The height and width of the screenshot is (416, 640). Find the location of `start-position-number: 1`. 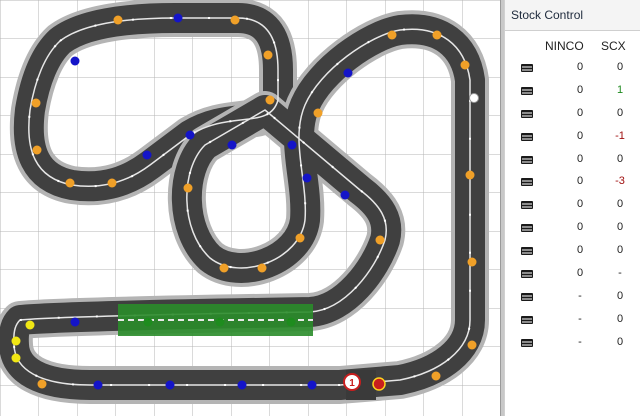

start-position-number: 1 is located at coordinates (352, 383).